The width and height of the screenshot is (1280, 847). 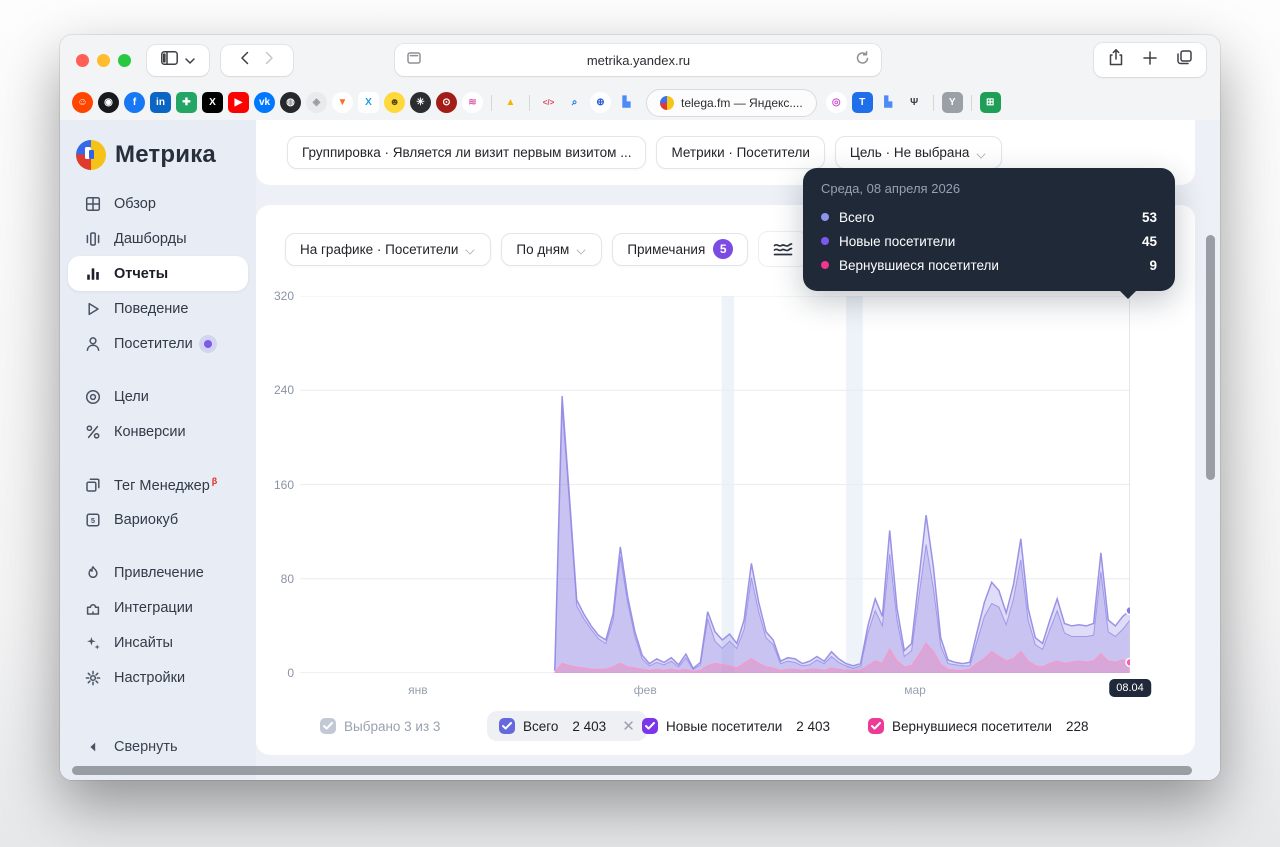 I want to click on filter-chip-1: Метрики · Посетители, so click(x=740, y=152).